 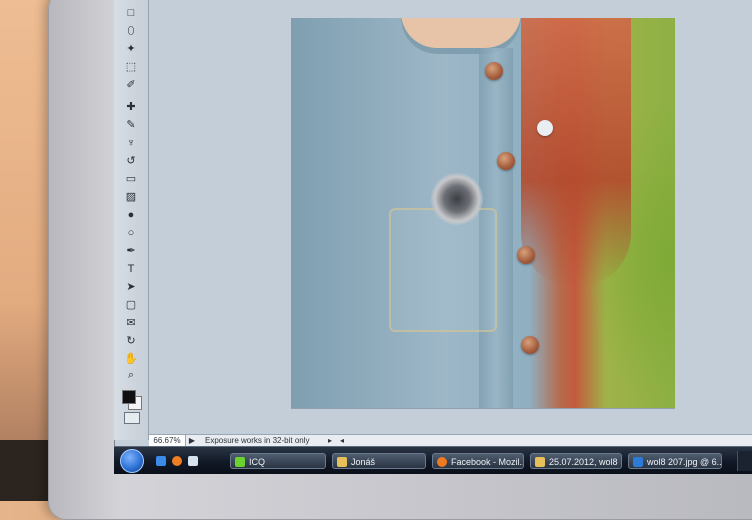 What do you see at coordinates (744, 461) in the screenshot?
I see `system-tray` at bounding box center [744, 461].